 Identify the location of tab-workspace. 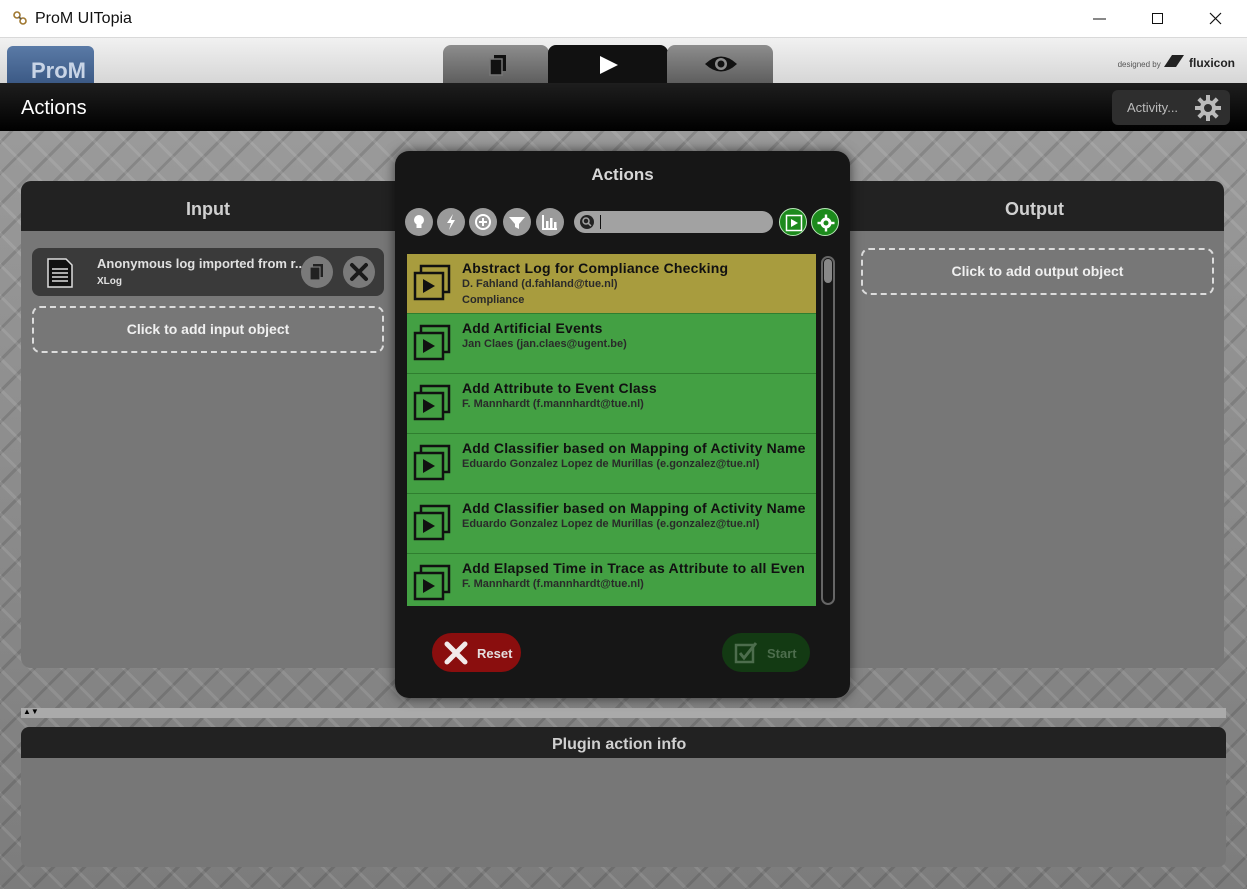
(496, 64).